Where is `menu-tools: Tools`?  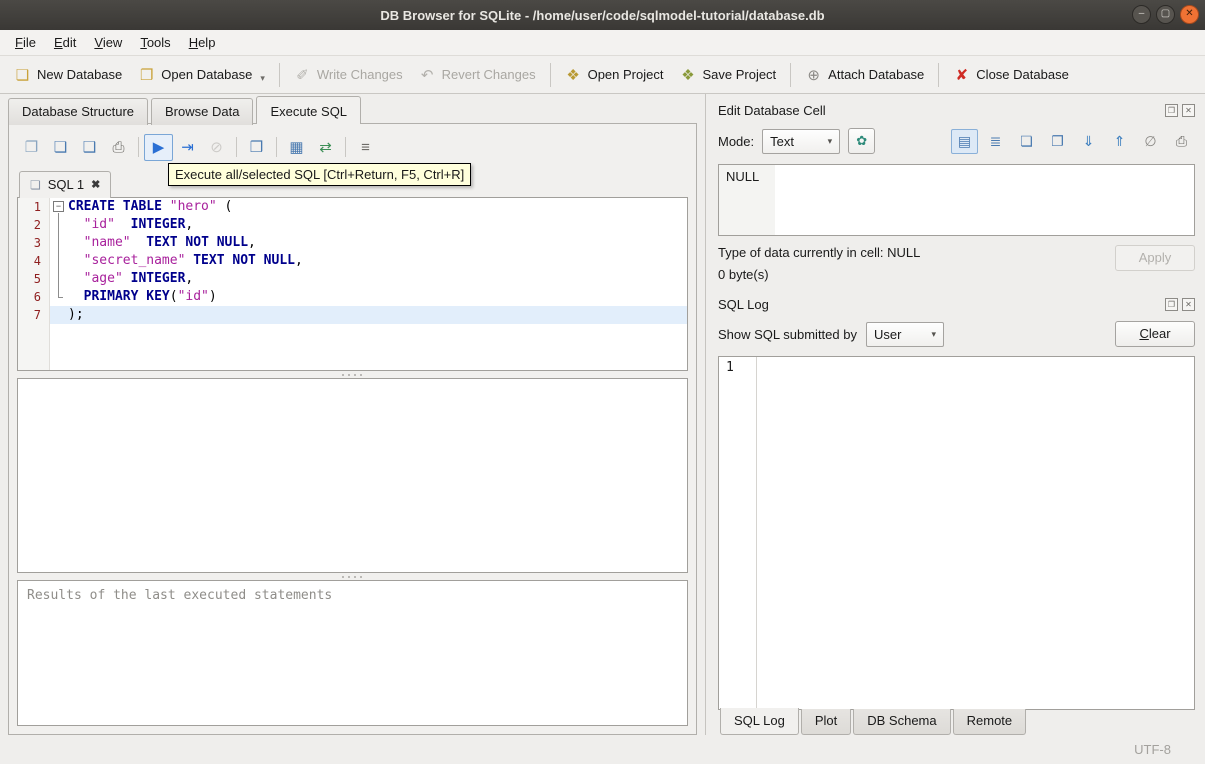
menu-tools: Tools is located at coordinates (155, 42).